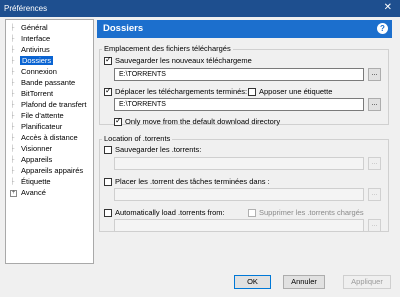 This screenshot has height=297, width=400. Describe the element at coordinates (388, 7) in the screenshot. I see `close-icon: ✕` at that location.